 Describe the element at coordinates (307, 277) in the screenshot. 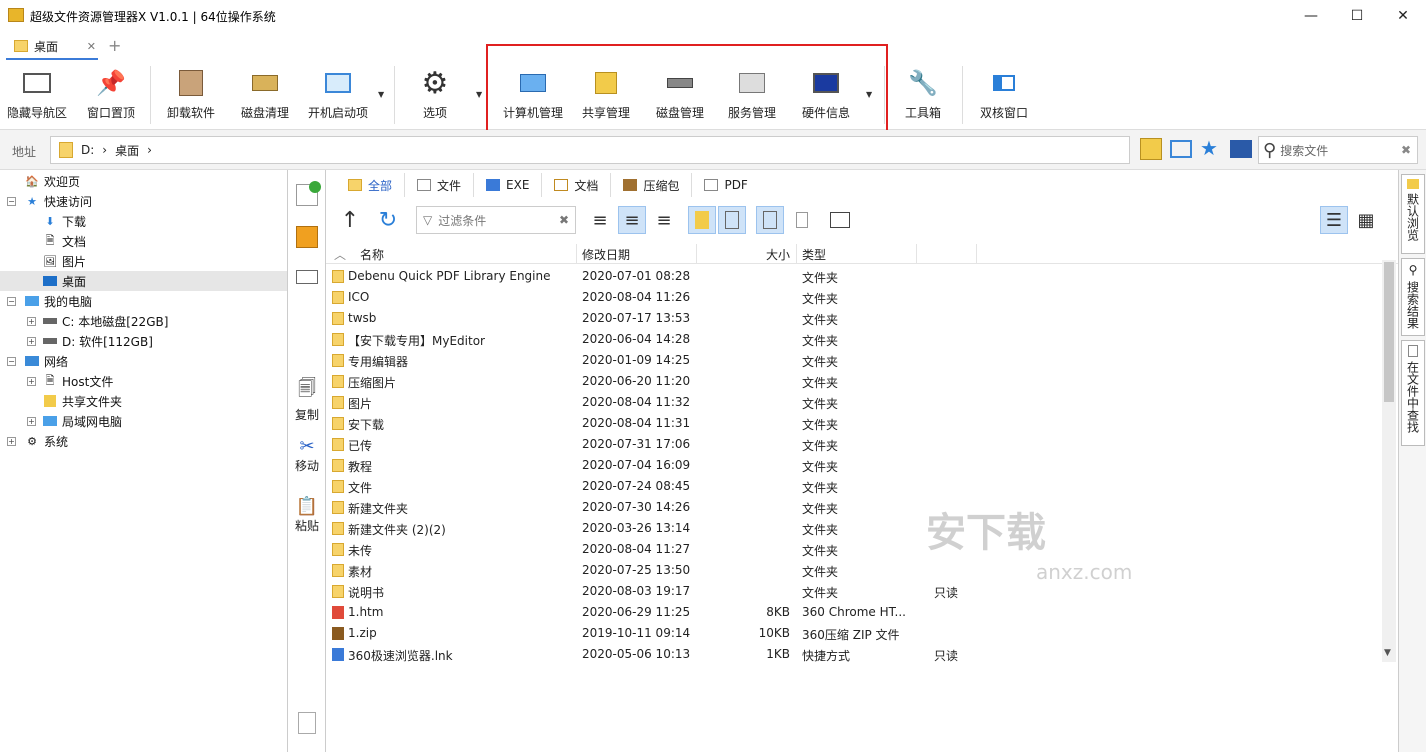

I see `rename-icon` at that location.